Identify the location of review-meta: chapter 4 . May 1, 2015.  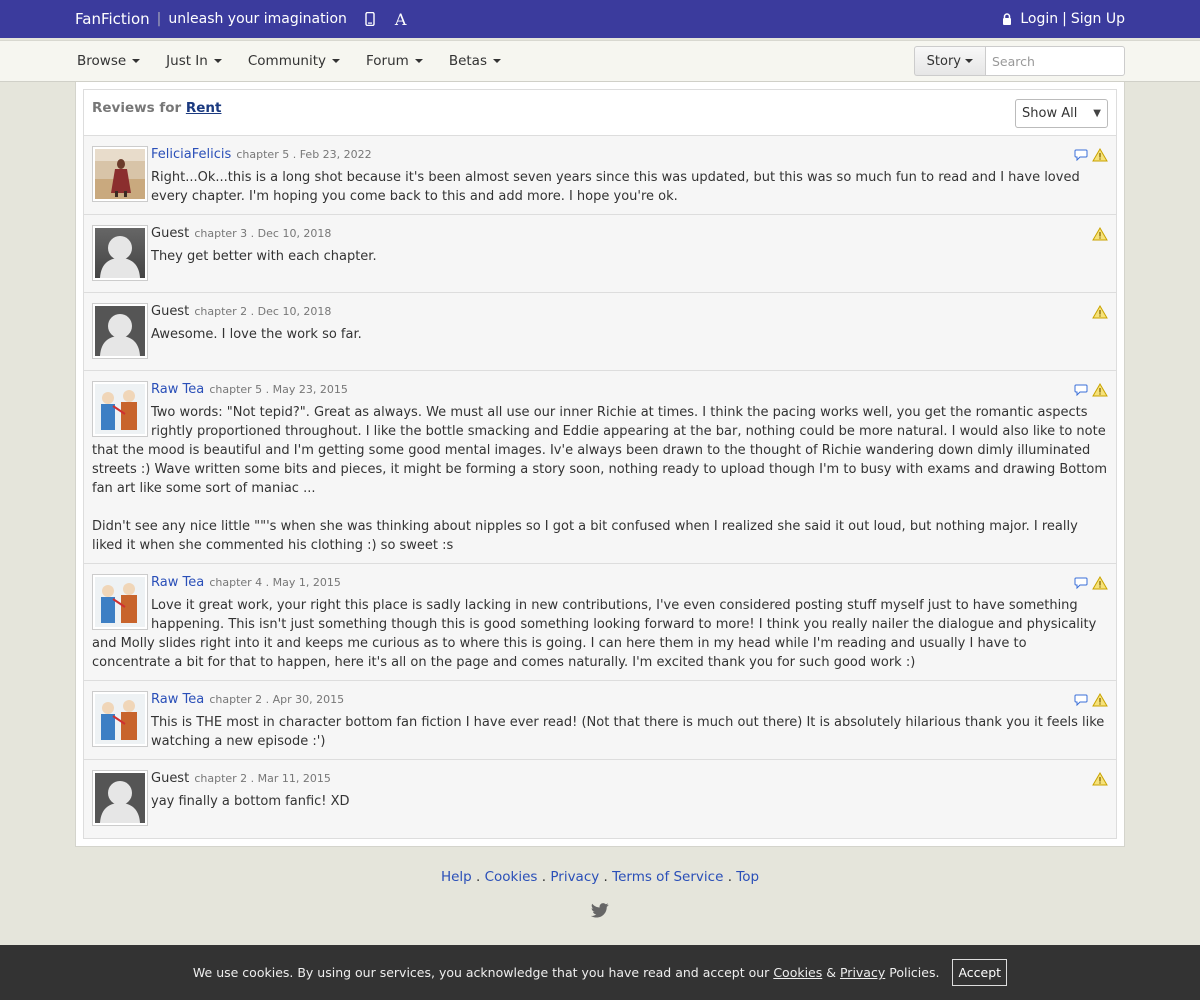
(275, 582).